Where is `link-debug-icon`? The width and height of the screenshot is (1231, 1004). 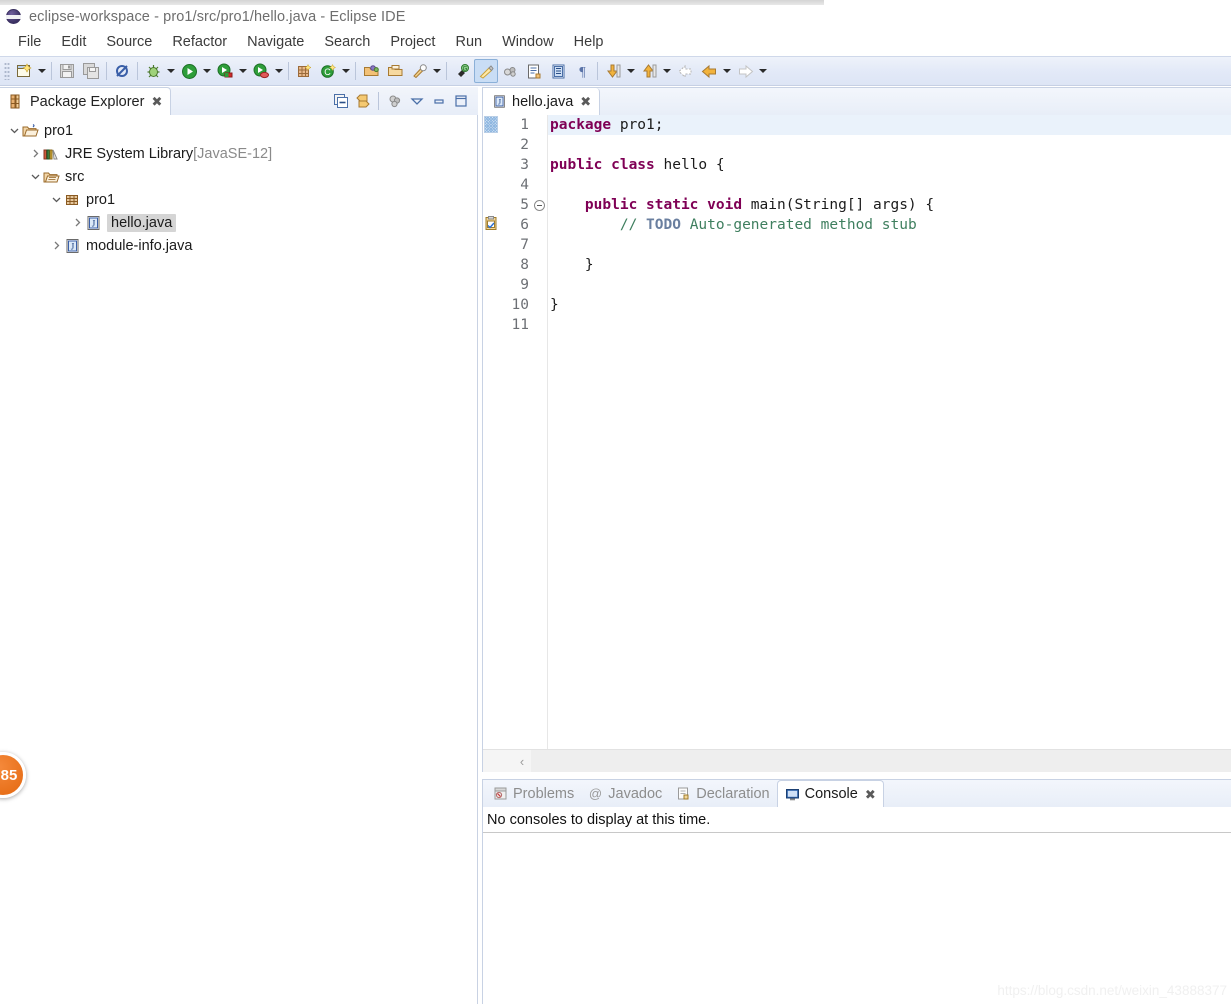
link-debug-icon is located at coordinates (510, 71).